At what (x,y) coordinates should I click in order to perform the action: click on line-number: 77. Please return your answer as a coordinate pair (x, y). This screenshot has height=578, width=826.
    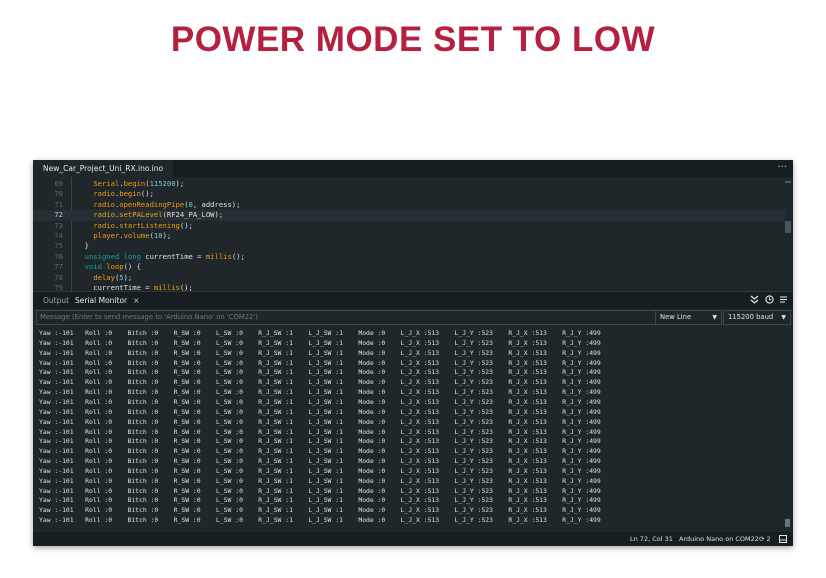
    Looking at the image, I should click on (58, 267).